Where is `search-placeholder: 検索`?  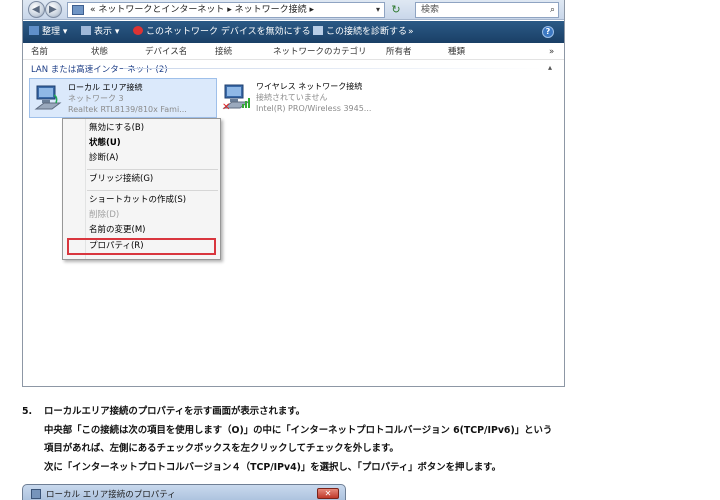
search-placeholder: 検索 is located at coordinates (430, 10).